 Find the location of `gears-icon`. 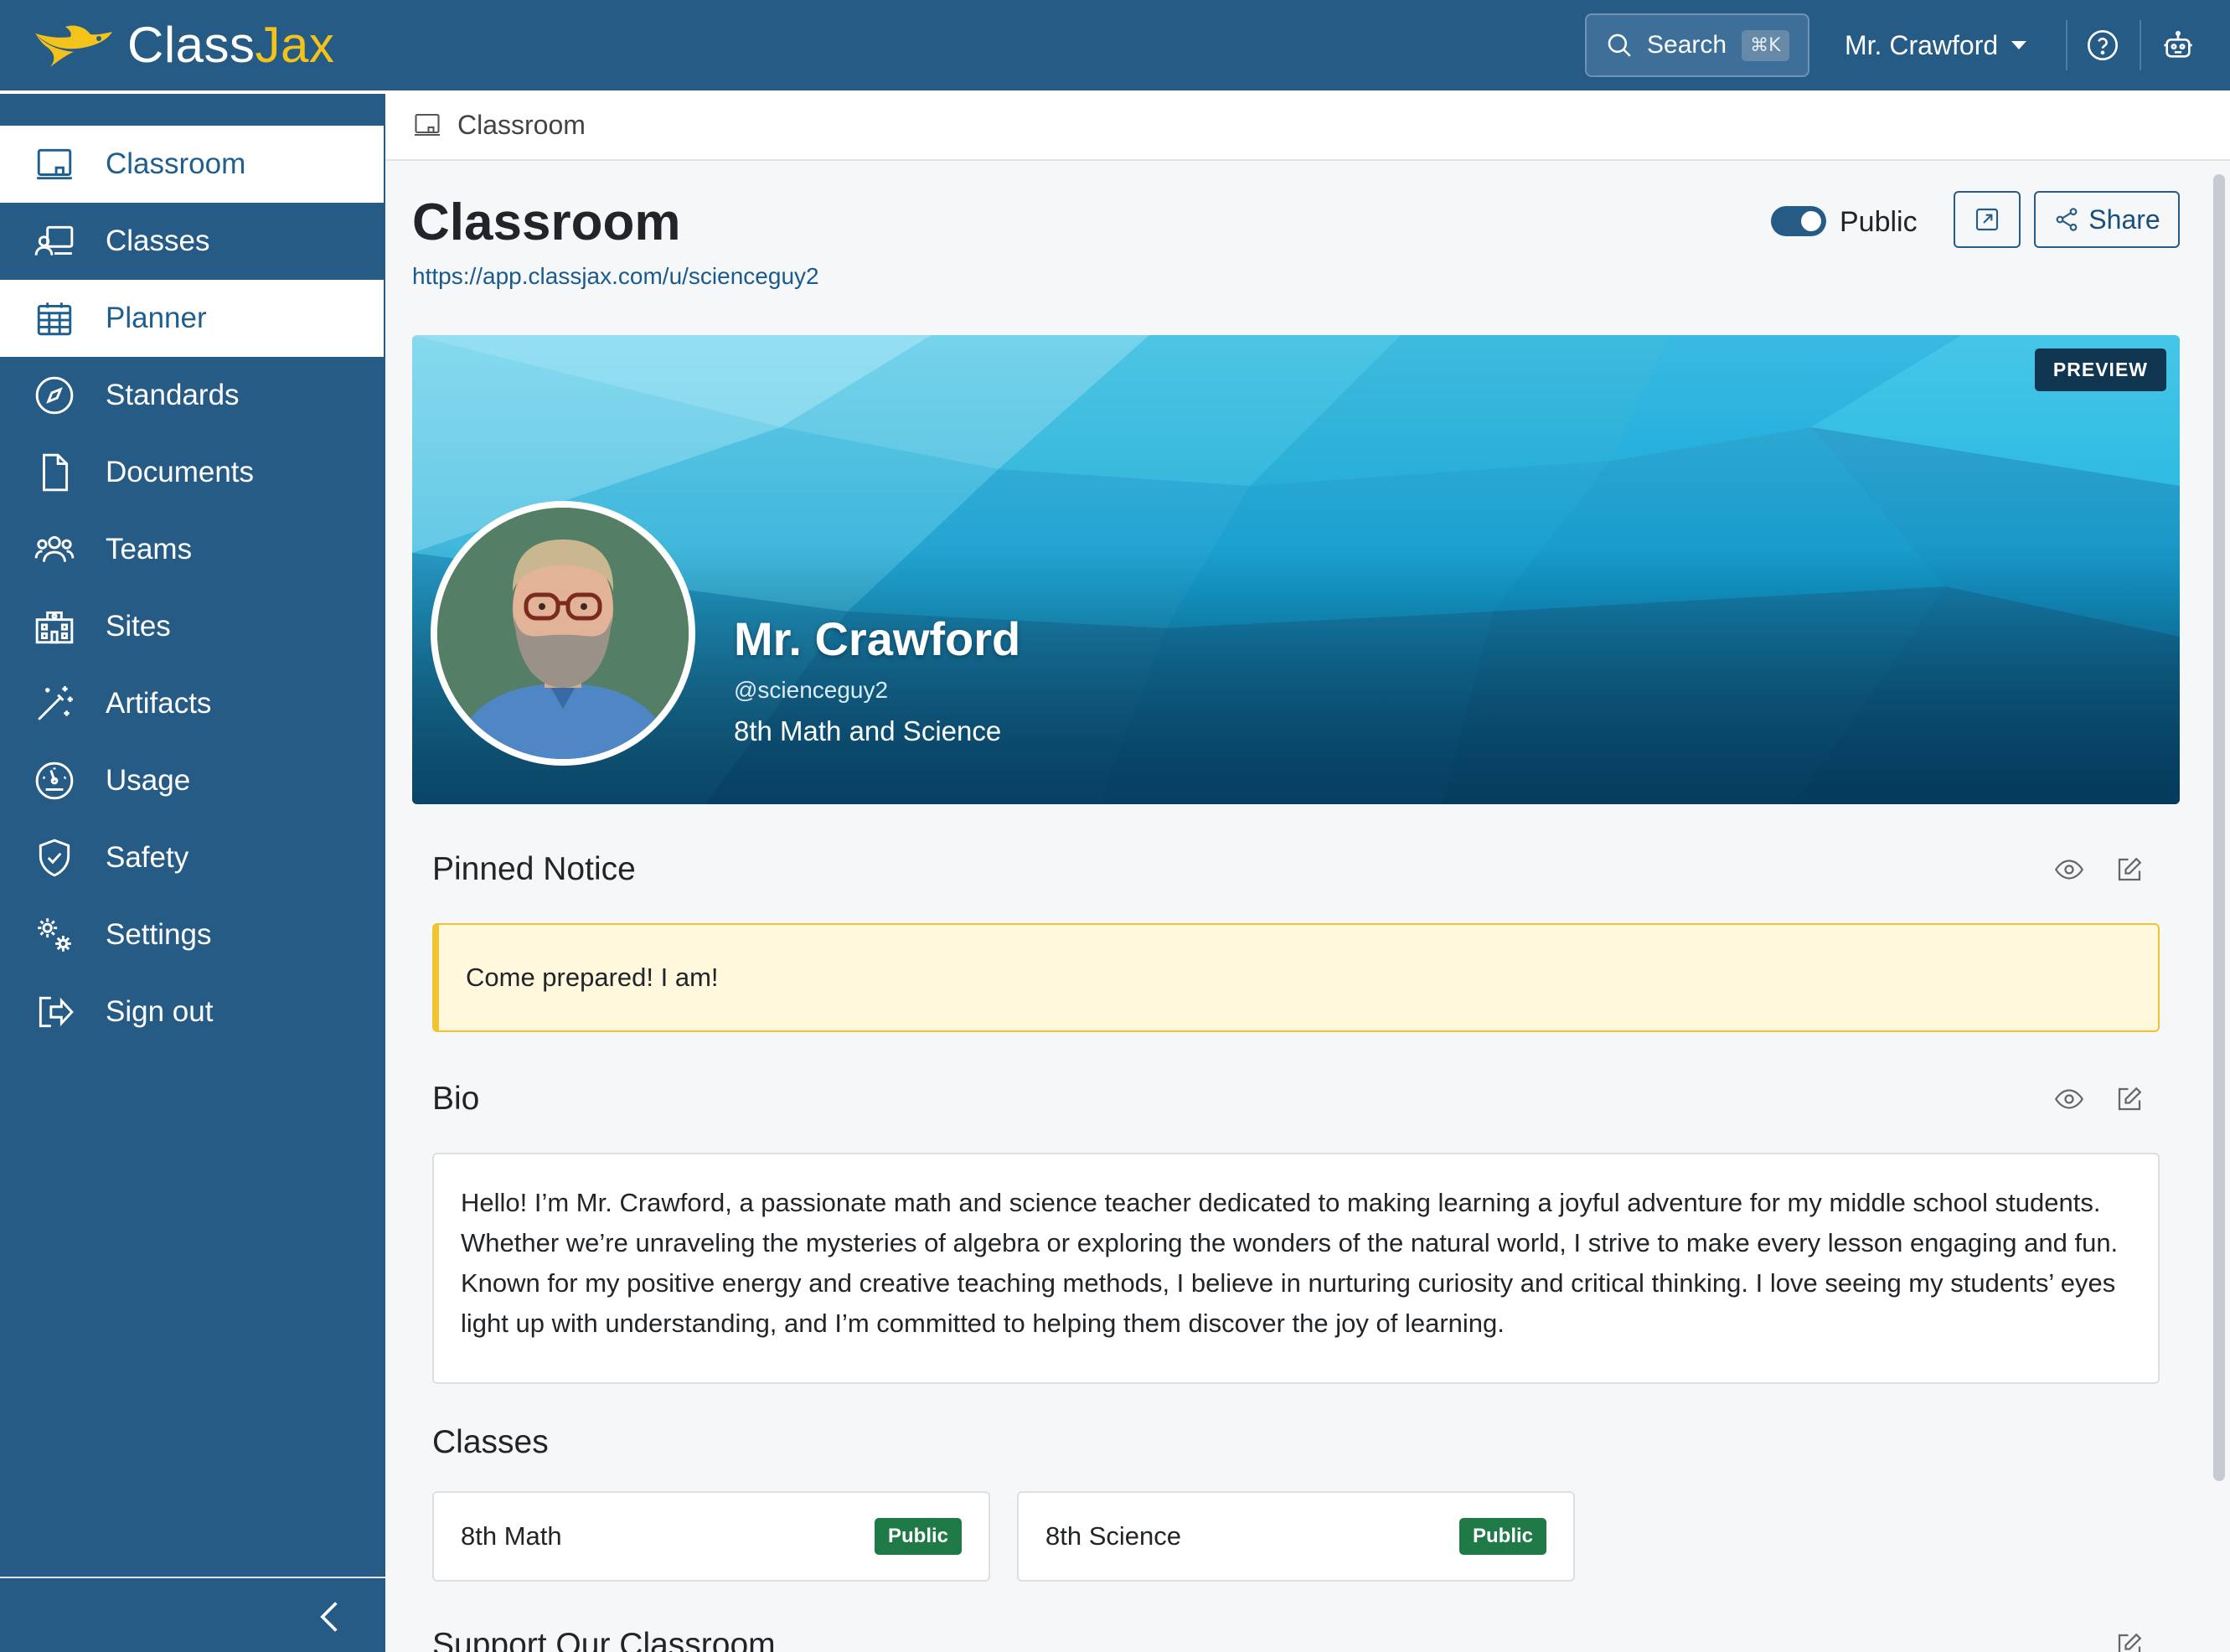

gears-icon is located at coordinates (54, 935).